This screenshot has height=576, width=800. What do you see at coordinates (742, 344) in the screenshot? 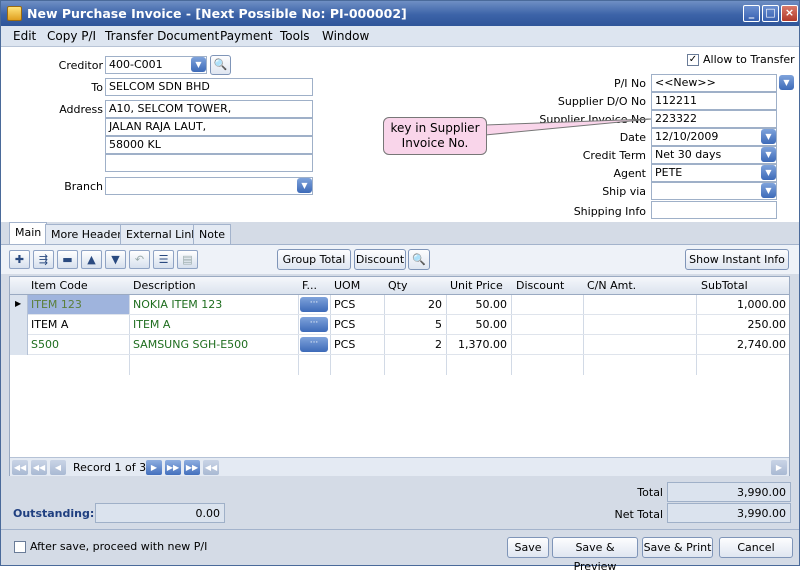
I see `cell-subtotal: 2,740.00` at bounding box center [742, 344].